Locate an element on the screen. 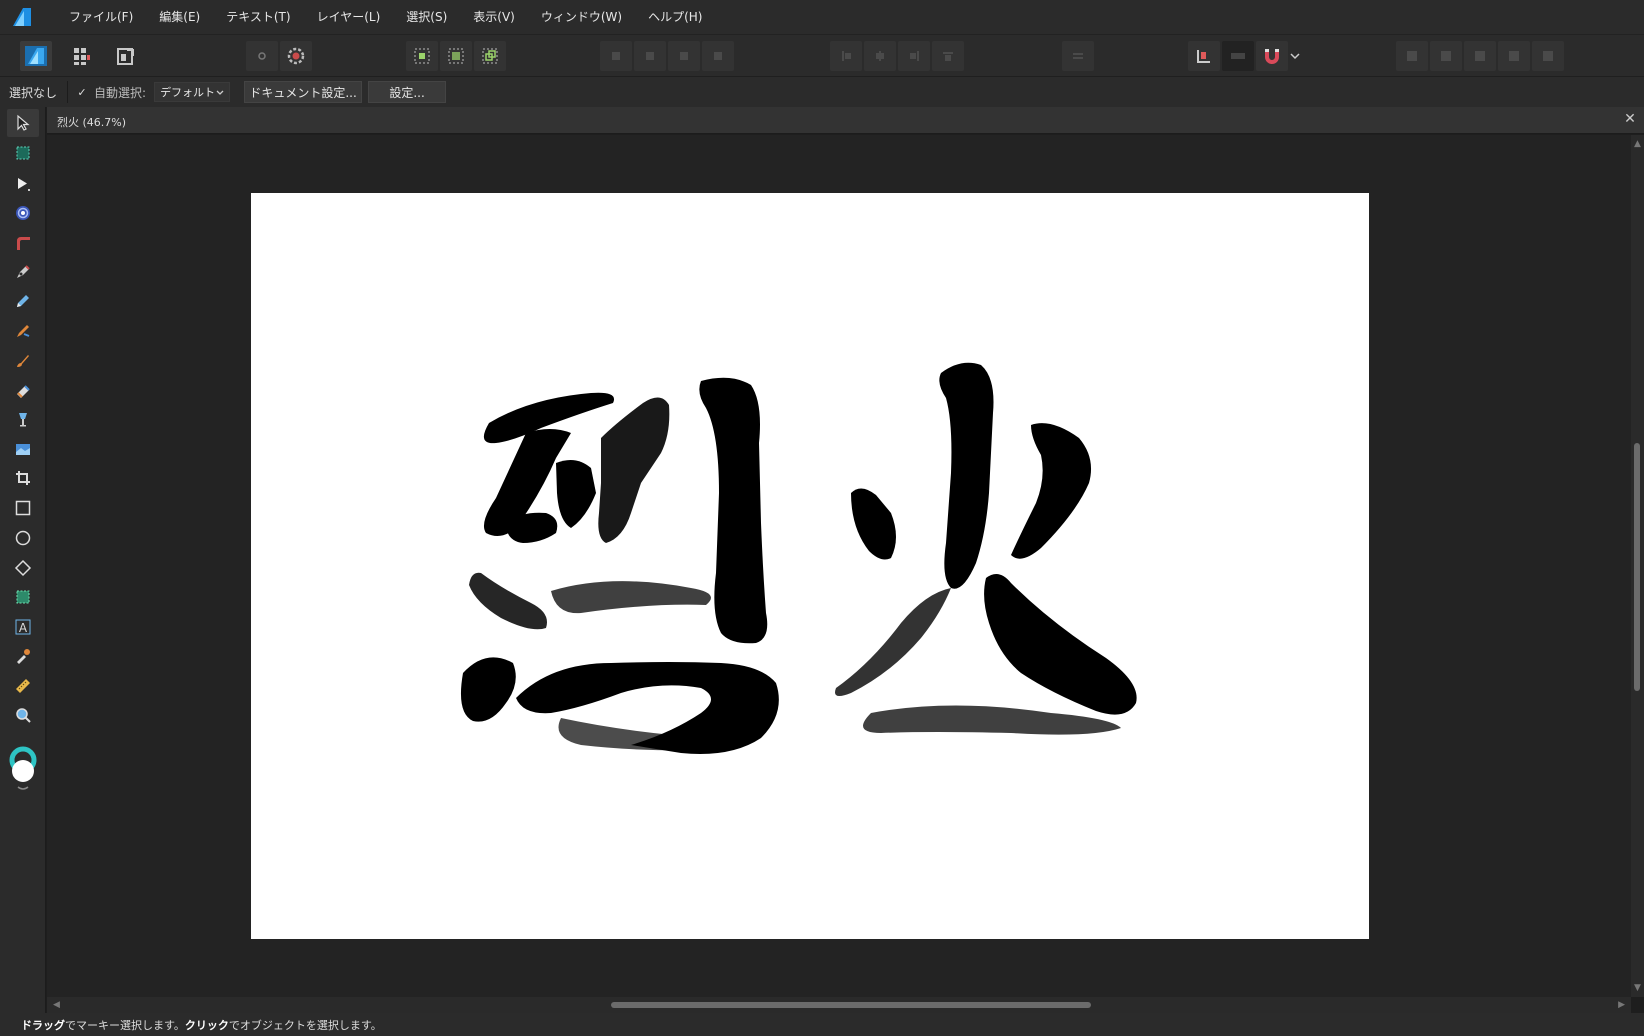 This screenshot has width=1644, height=1036. distribute-icon is located at coordinates (1078, 56).